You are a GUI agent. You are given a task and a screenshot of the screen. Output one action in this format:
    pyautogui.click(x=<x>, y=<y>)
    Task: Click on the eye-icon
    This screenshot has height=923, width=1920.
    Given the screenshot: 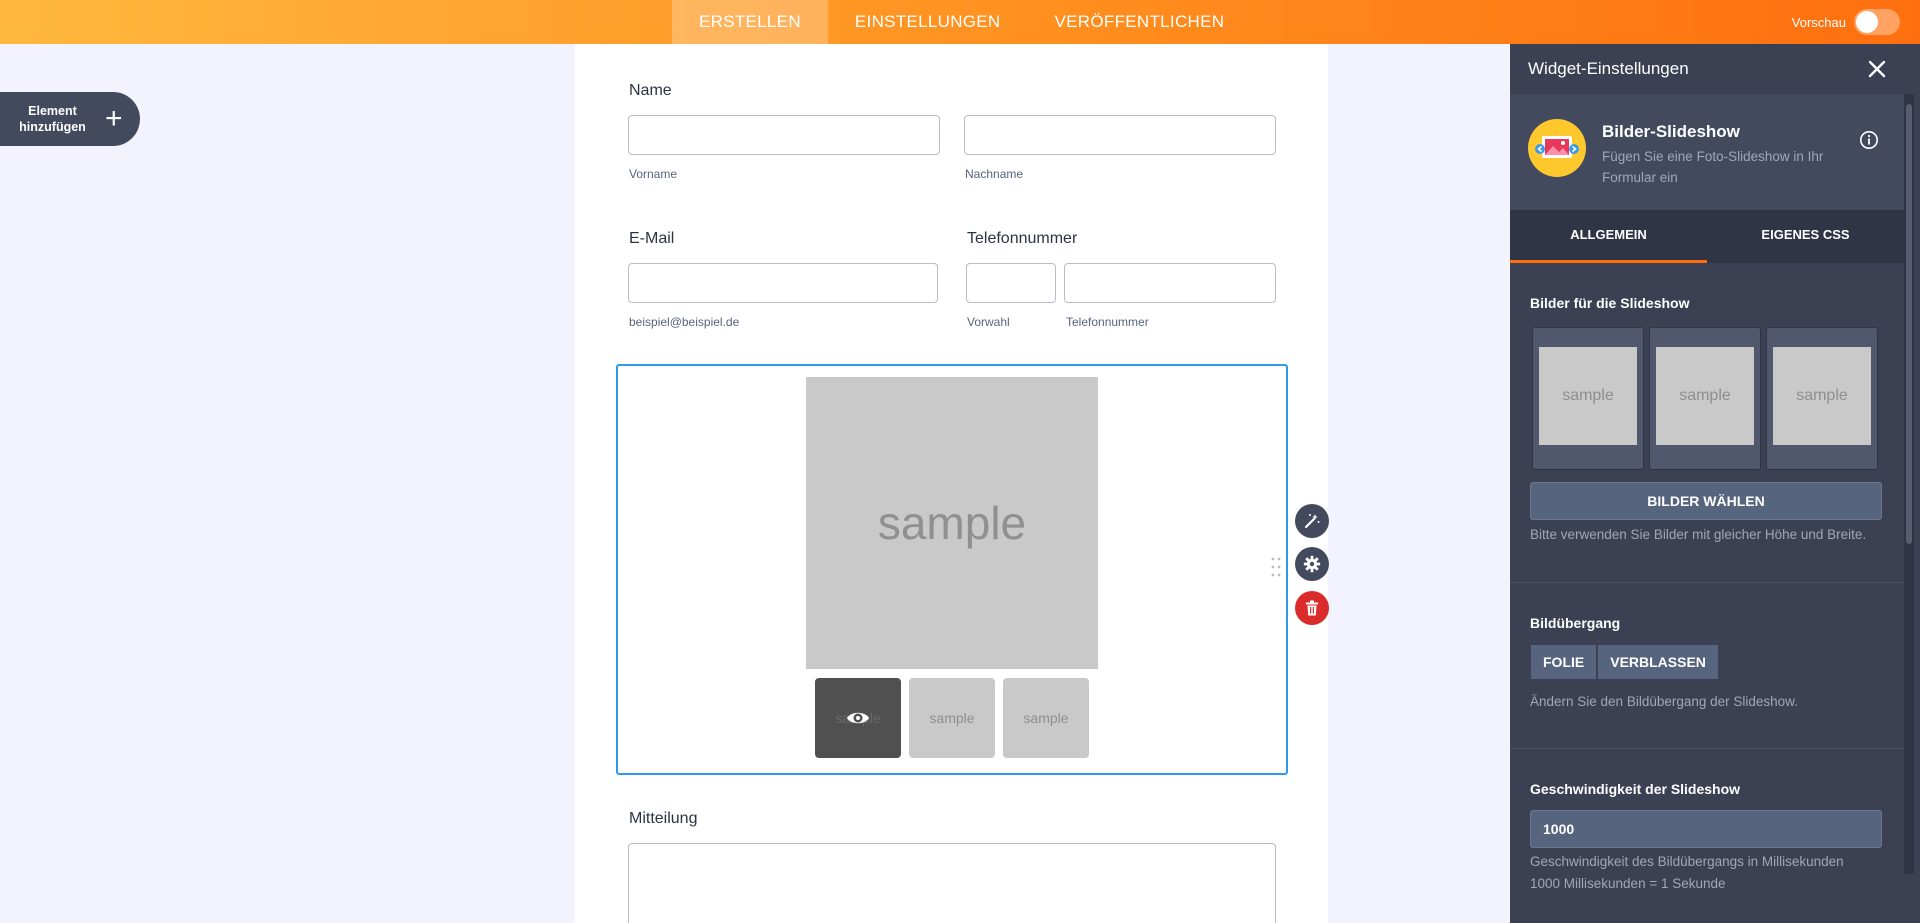 What is the action you would take?
    pyautogui.click(x=858, y=718)
    